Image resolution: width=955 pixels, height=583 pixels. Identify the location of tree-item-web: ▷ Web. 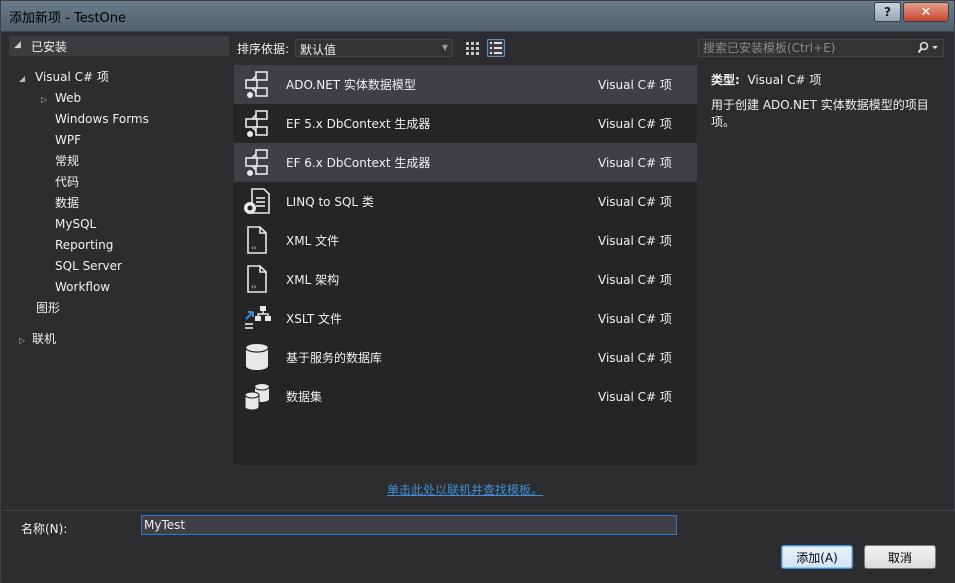
(61, 98).